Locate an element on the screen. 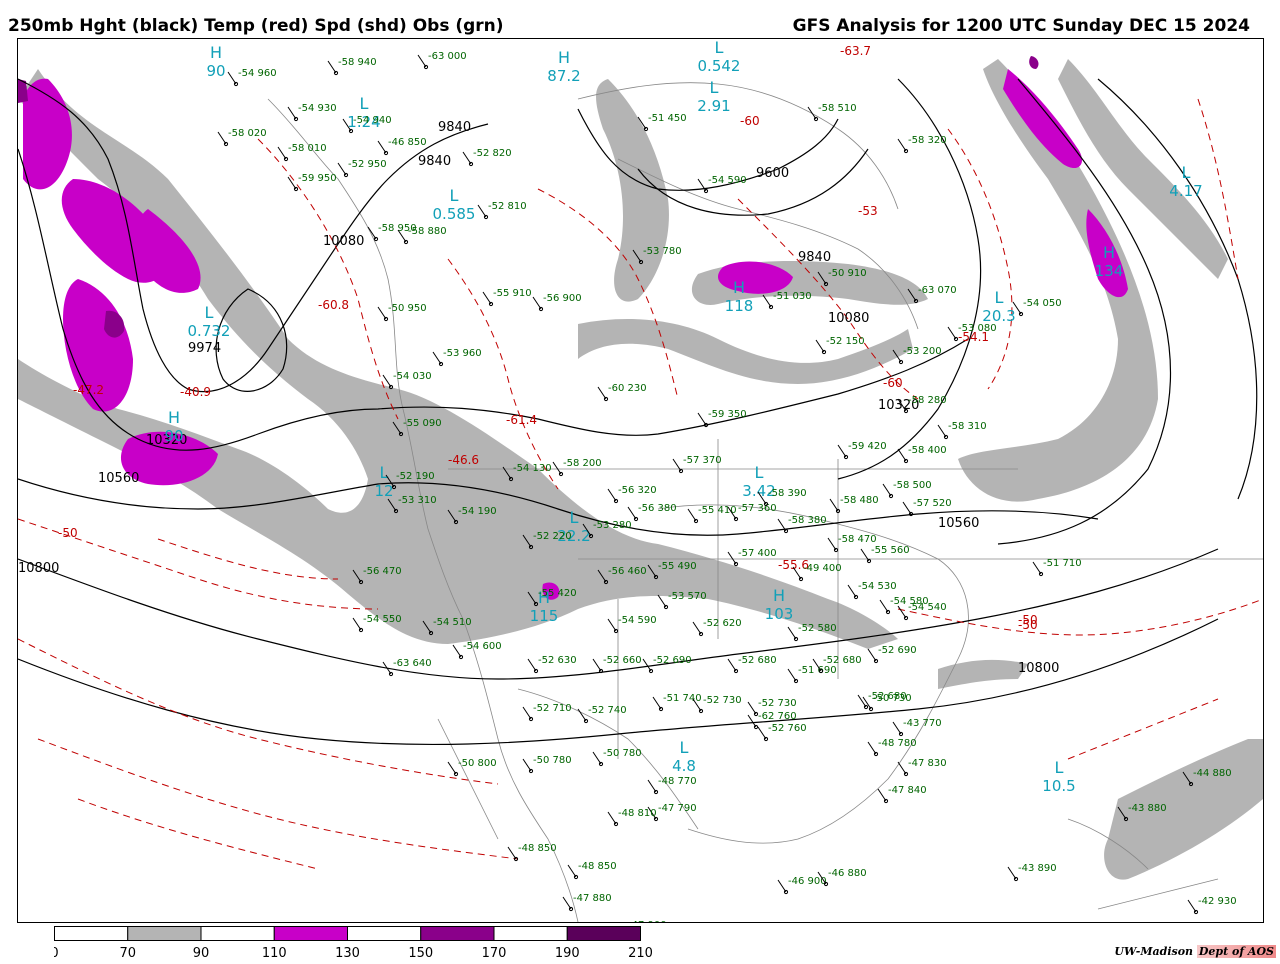  obs-value: -46 850 is located at coordinates (407, 142).